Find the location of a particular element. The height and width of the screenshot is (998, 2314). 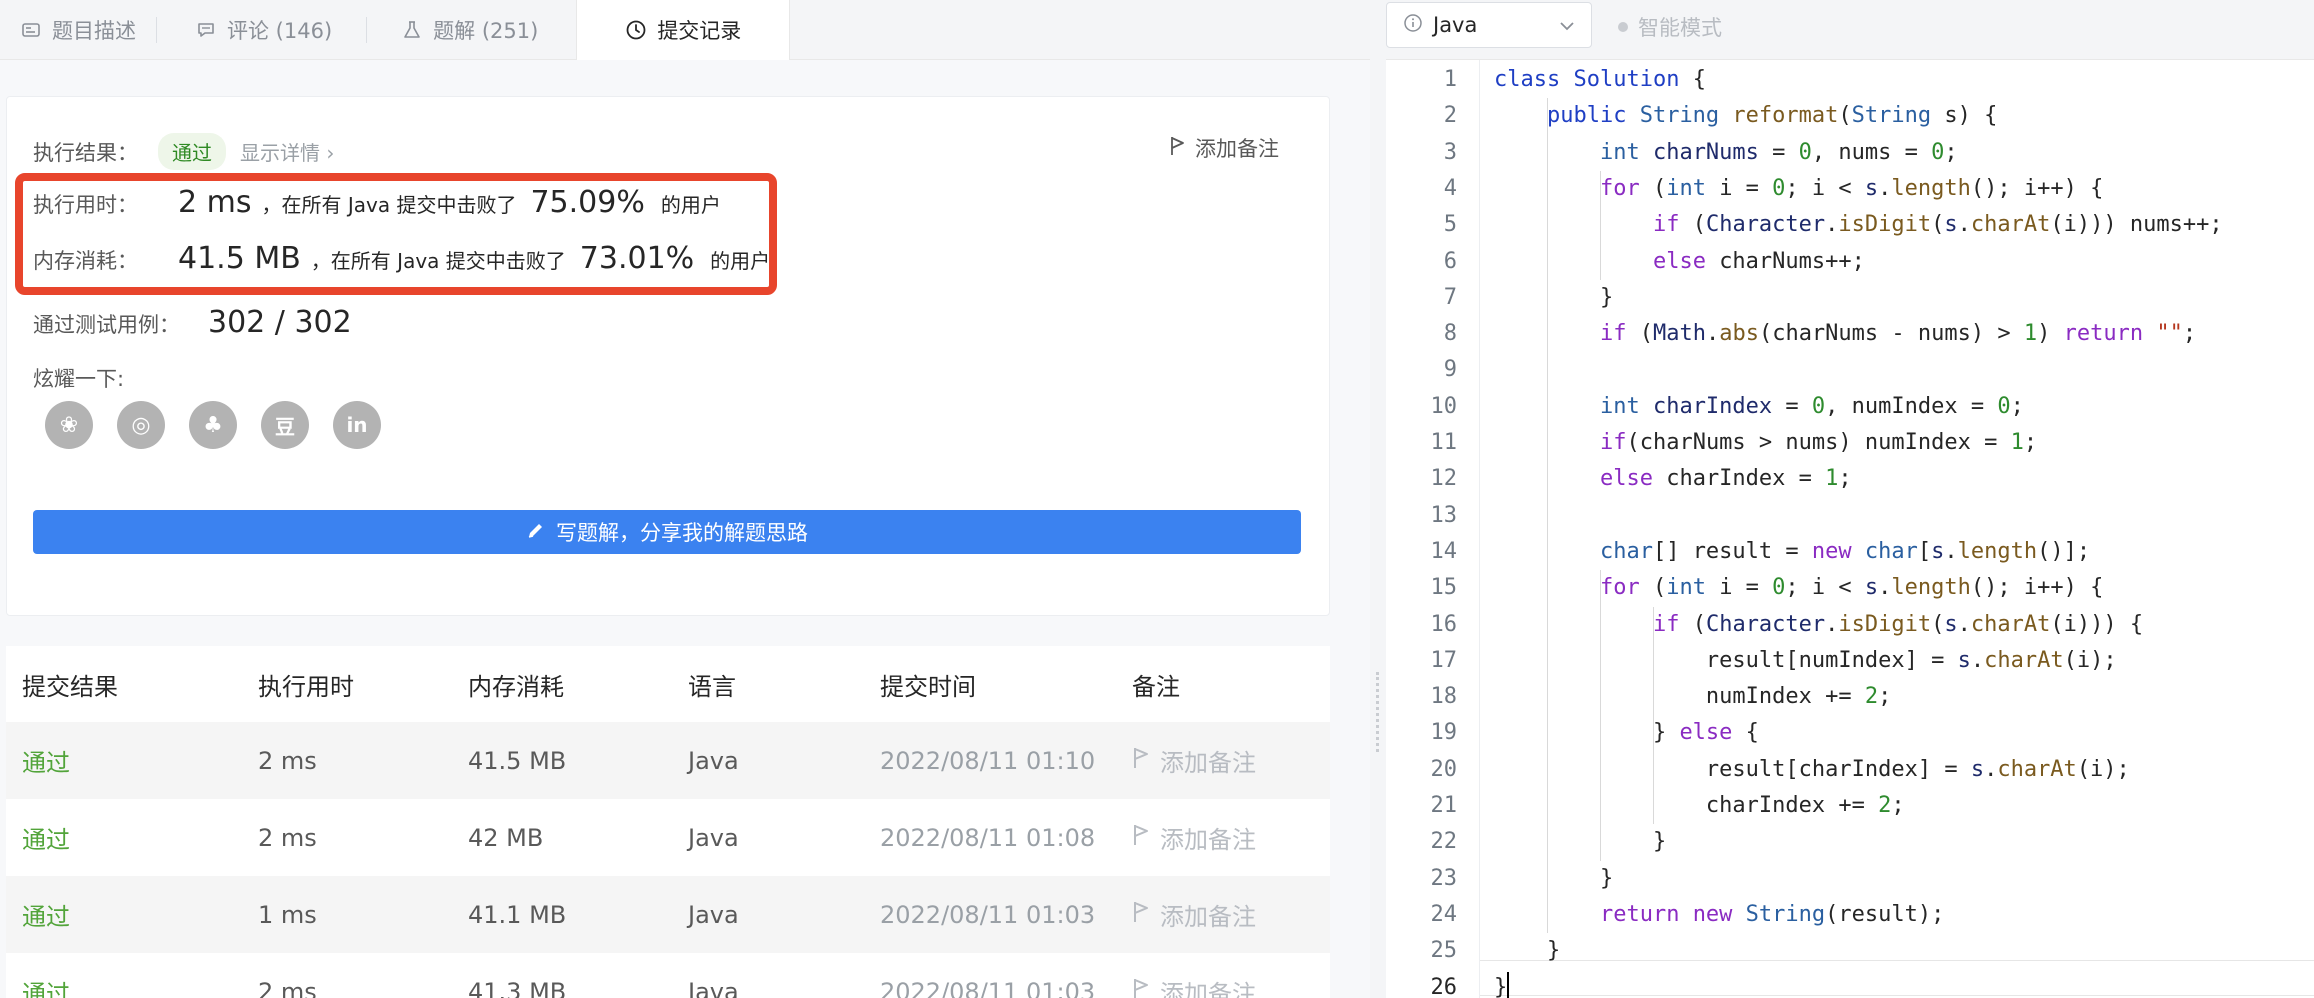

code-token: ) is located at coordinates (2050, 334).